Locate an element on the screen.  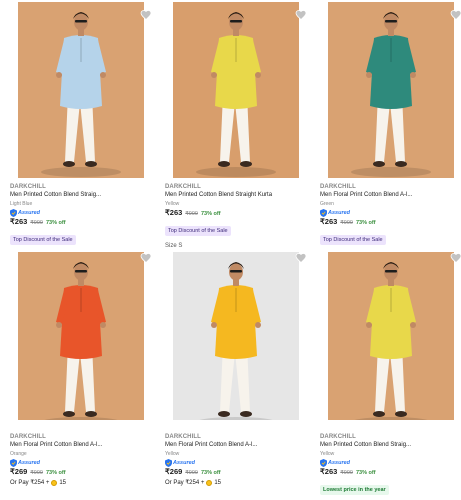
product-color: Light Blue is located at coordinates (21, 204).